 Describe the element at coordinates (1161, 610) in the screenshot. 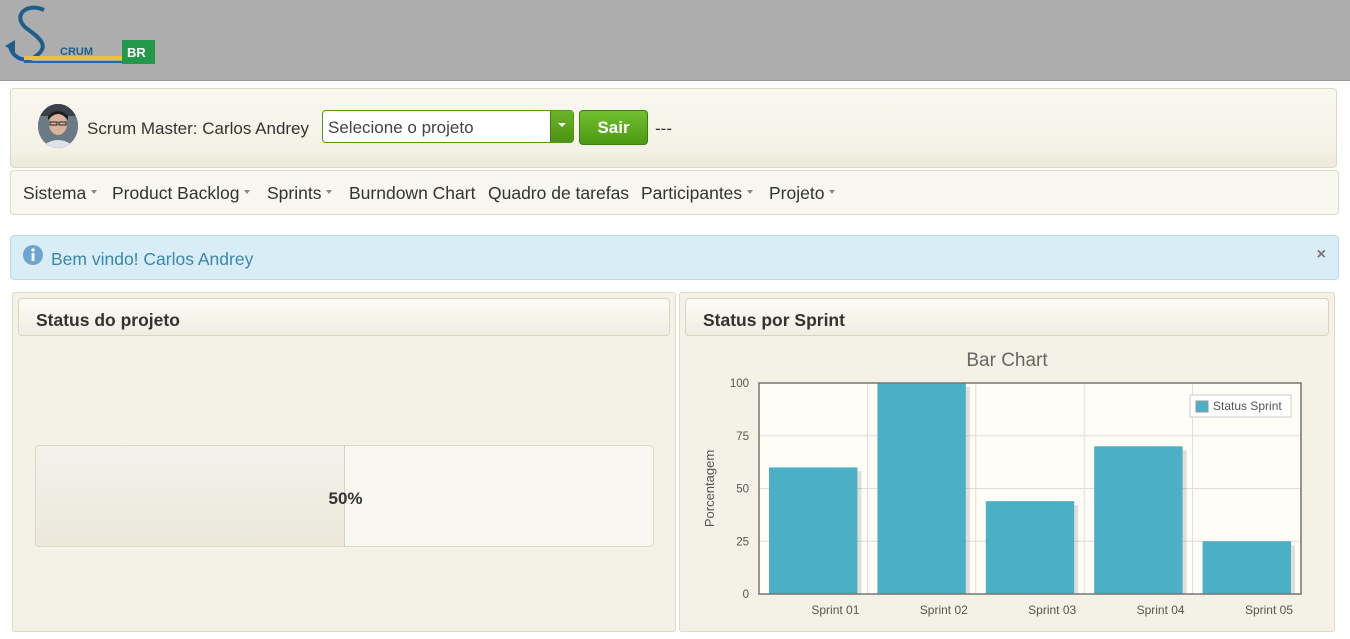

I see `x-tick-label: Sprint 04` at that location.